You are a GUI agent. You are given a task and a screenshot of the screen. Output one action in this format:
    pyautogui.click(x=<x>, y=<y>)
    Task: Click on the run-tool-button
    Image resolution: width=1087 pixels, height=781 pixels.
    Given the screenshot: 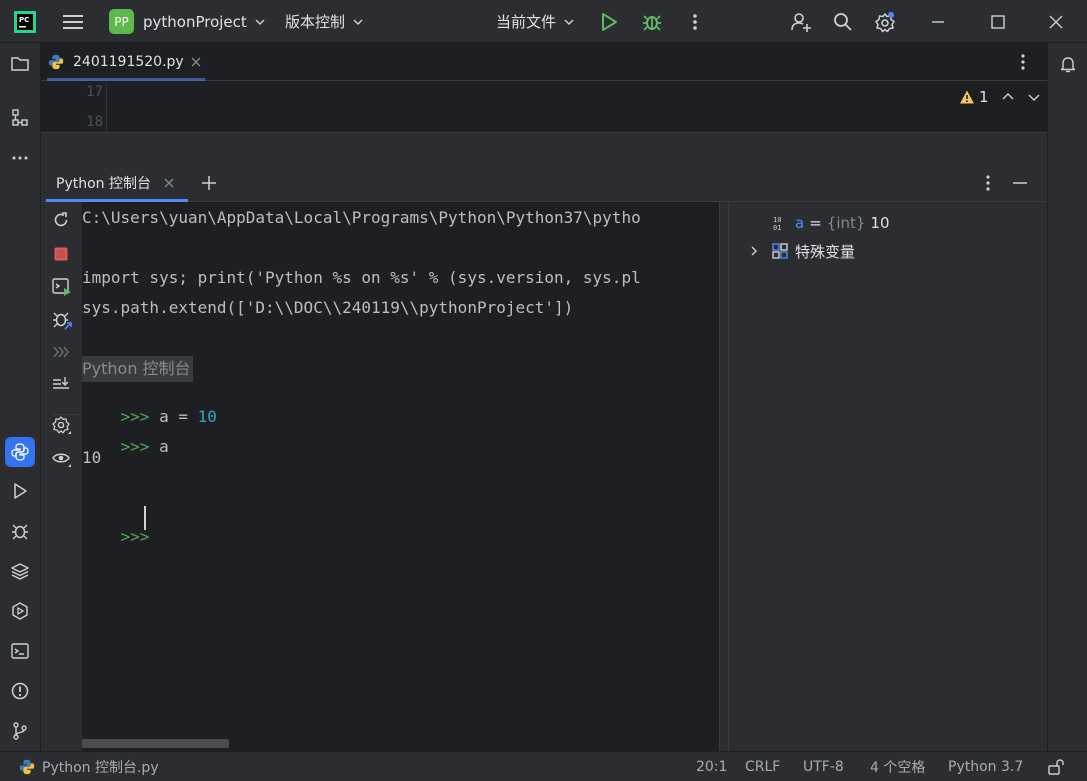 What is the action you would take?
    pyautogui.click(x=20, y=491)
    